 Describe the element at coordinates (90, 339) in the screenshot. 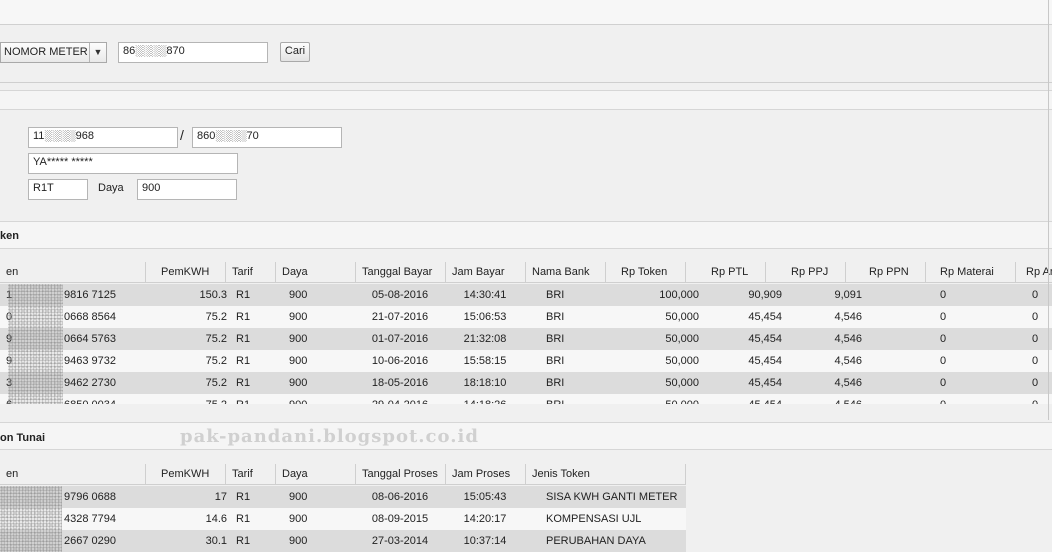

I see `token-number: 0664 5763` at that location.